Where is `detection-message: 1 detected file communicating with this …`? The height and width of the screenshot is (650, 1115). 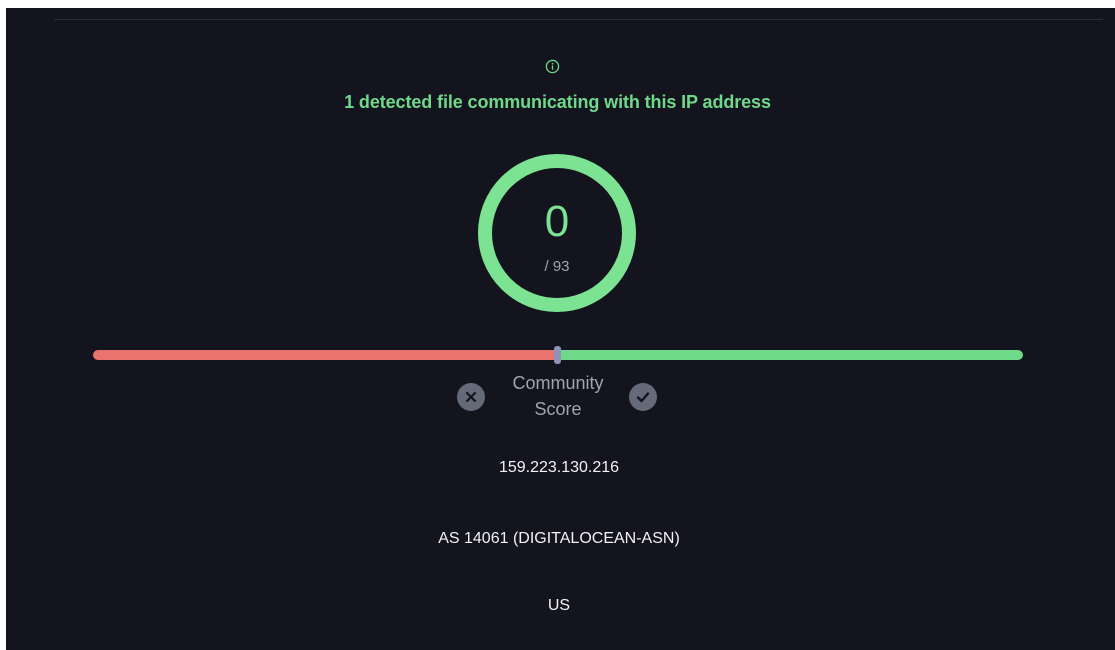 detection-message: 1 detected file communicating with this … is located at coordinates (557, 102).